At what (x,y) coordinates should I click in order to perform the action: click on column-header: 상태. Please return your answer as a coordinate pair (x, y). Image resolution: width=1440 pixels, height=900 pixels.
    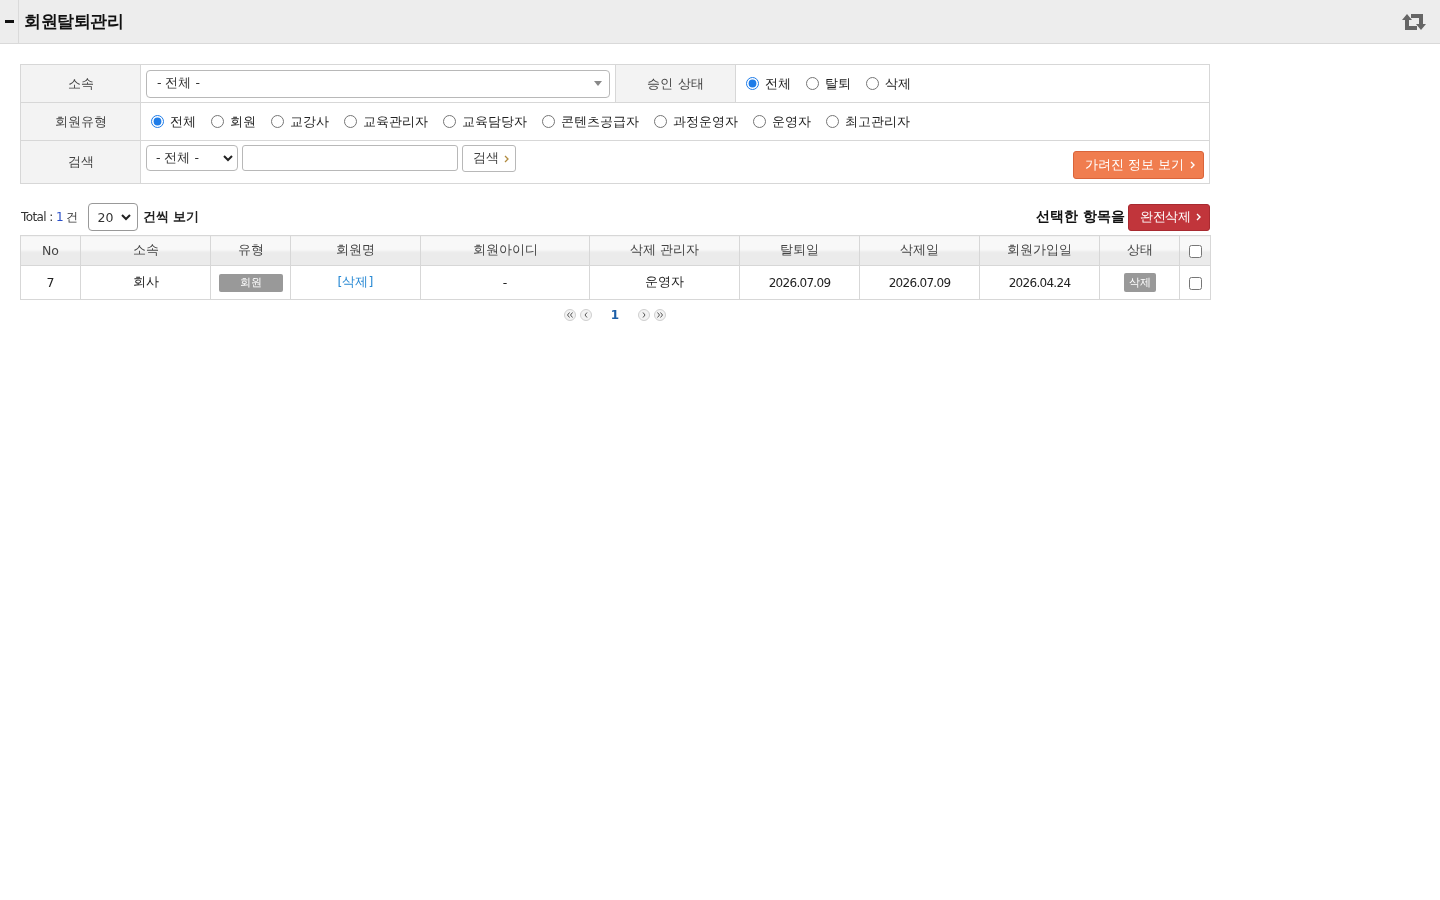
    Looking at the image, I should click on (1139, 250).